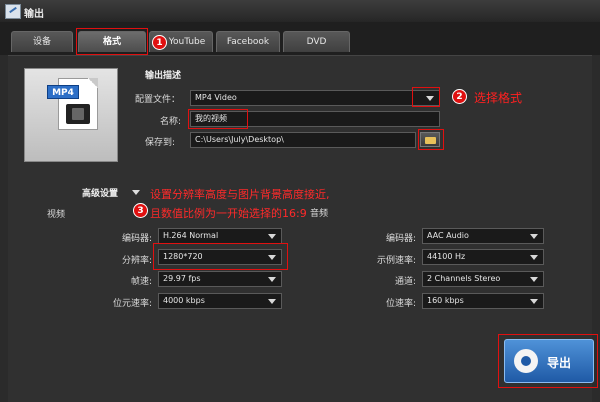  I want to click on output-desc-heading: 输出描述, so click(163, 76).